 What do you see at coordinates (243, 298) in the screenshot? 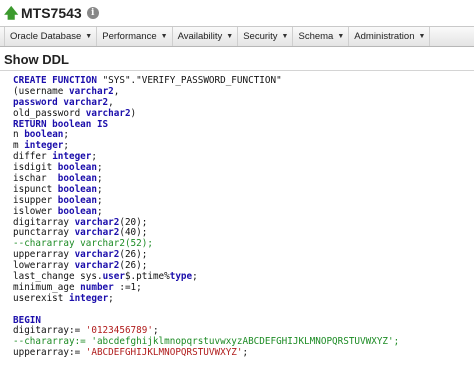
I see `code-line: userexist integer;` at bounding box center [243, 298].